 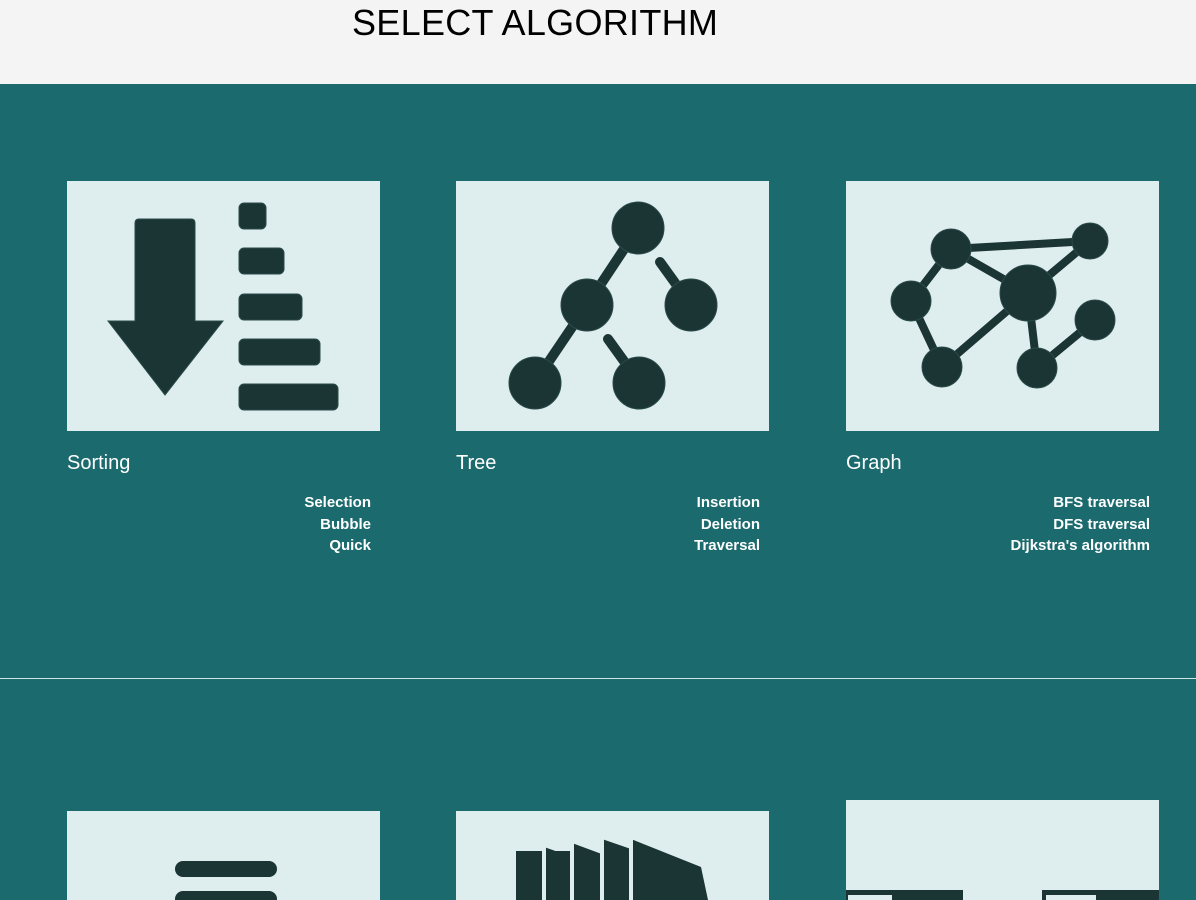 What do you see at coordinates (612, 869) in the screenshot?
I see `stacked-layers-icon` at bounding box center [612, 869].